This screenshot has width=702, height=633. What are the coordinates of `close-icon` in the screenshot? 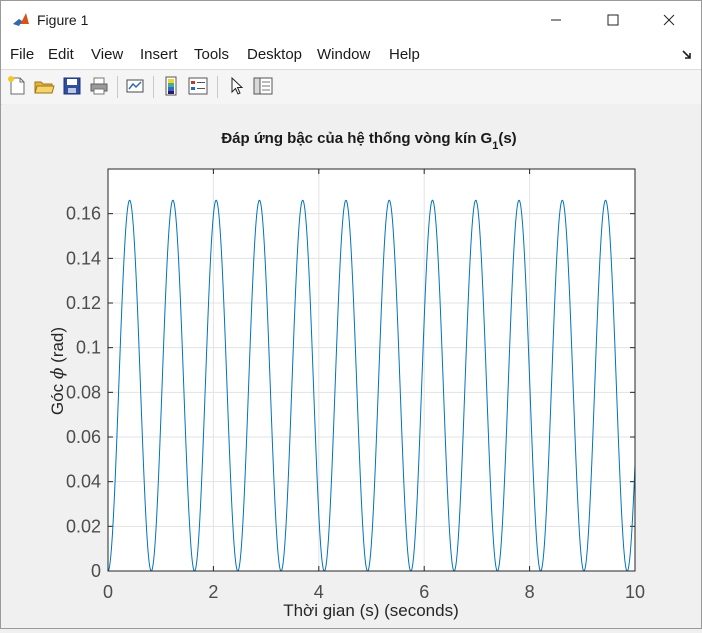 It's located at (669, 20).